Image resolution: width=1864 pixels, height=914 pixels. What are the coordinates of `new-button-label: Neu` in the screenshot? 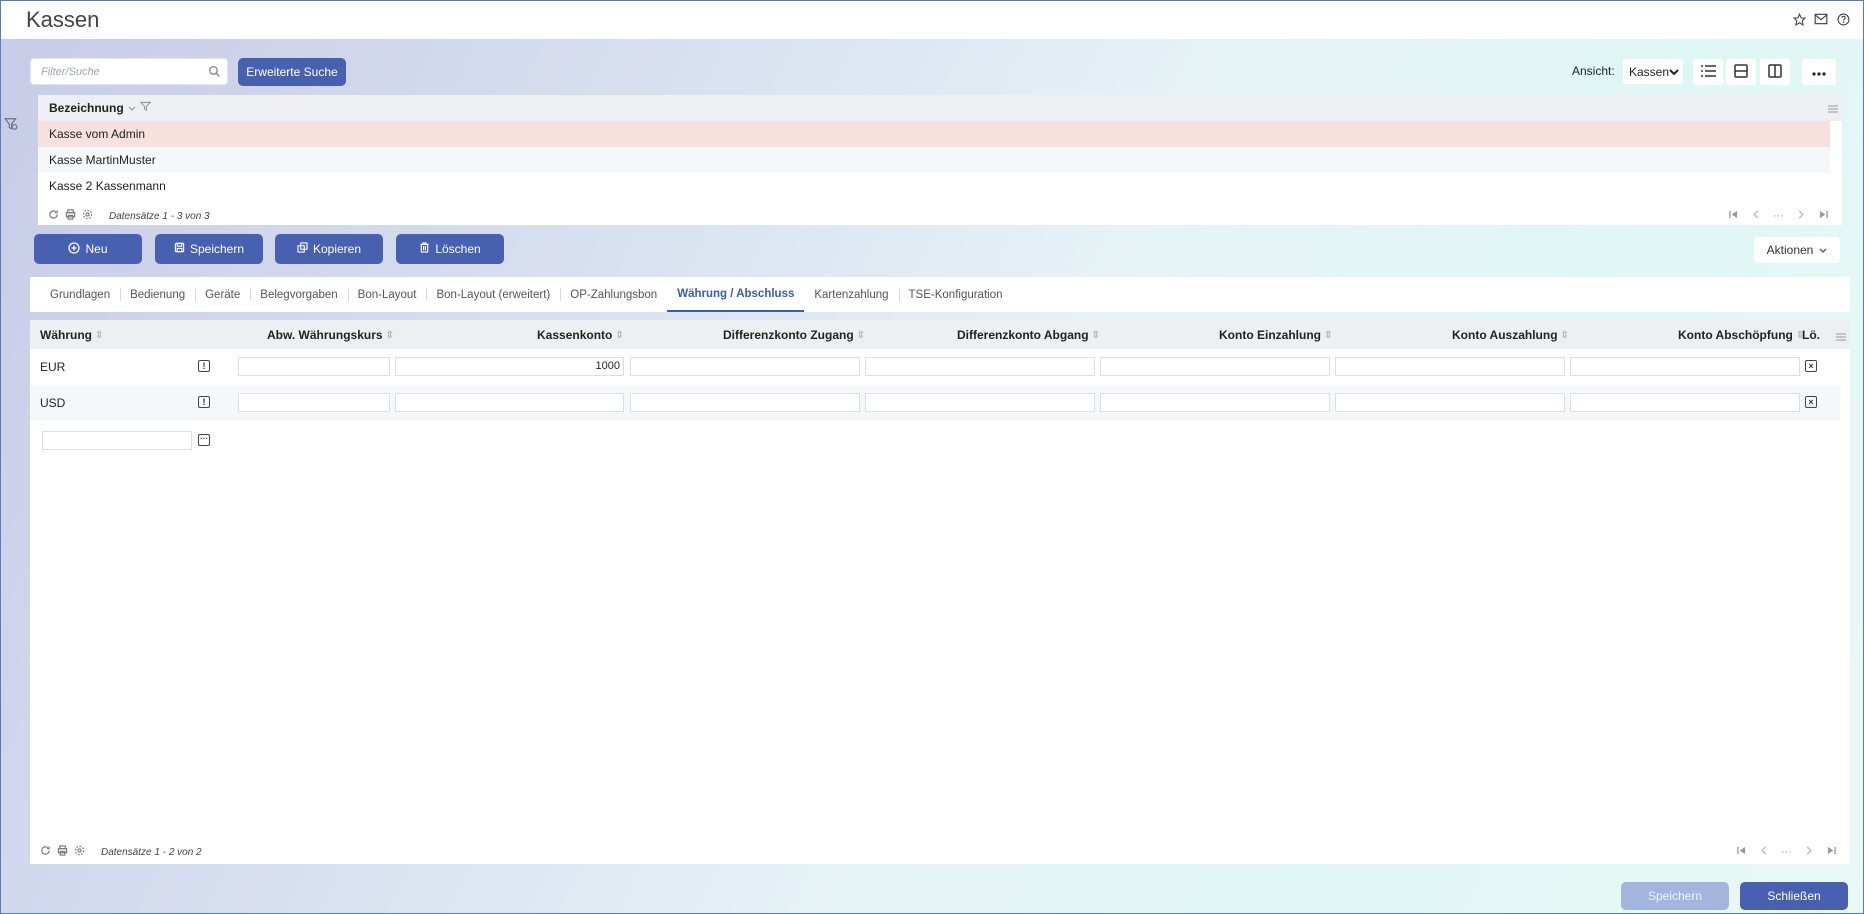 It's located at (96, 249).